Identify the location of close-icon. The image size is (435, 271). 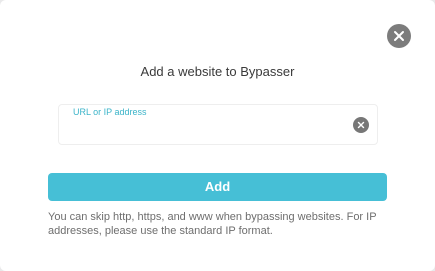
(399, 36).